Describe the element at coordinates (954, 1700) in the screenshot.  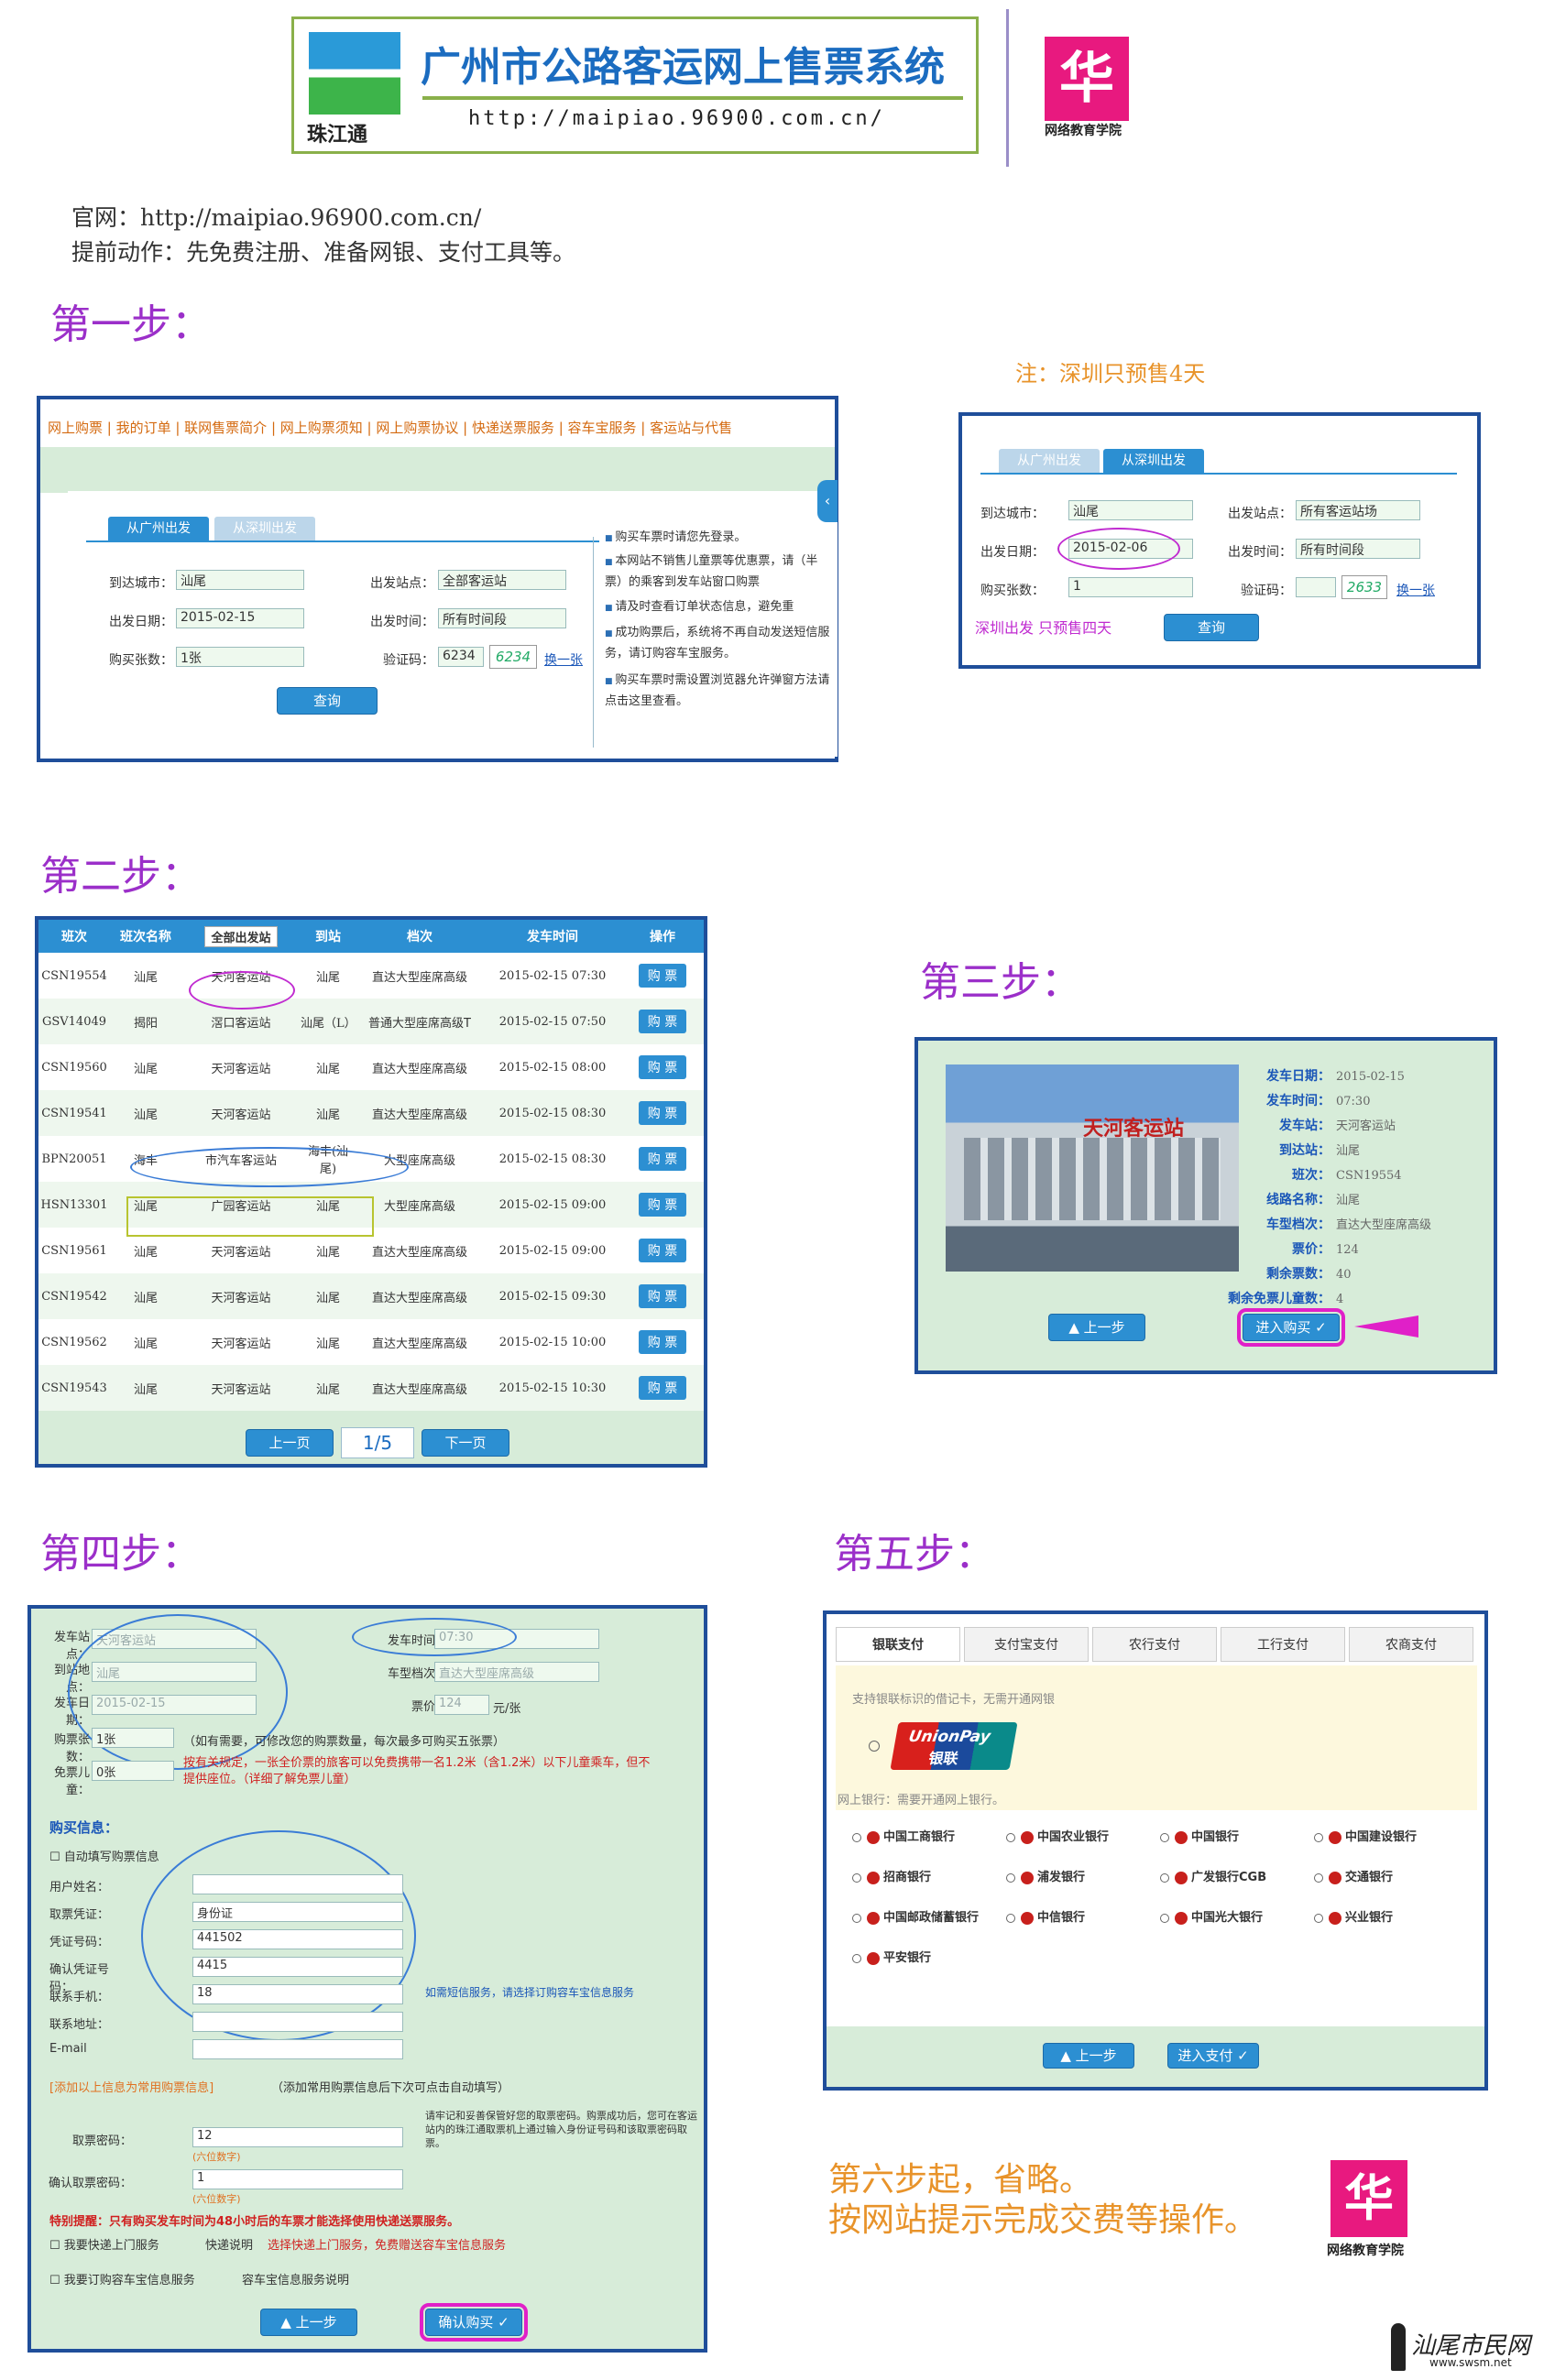
I see `unionpay-hint: 支持银联标识的借记卡，无需开通网银` at that location.